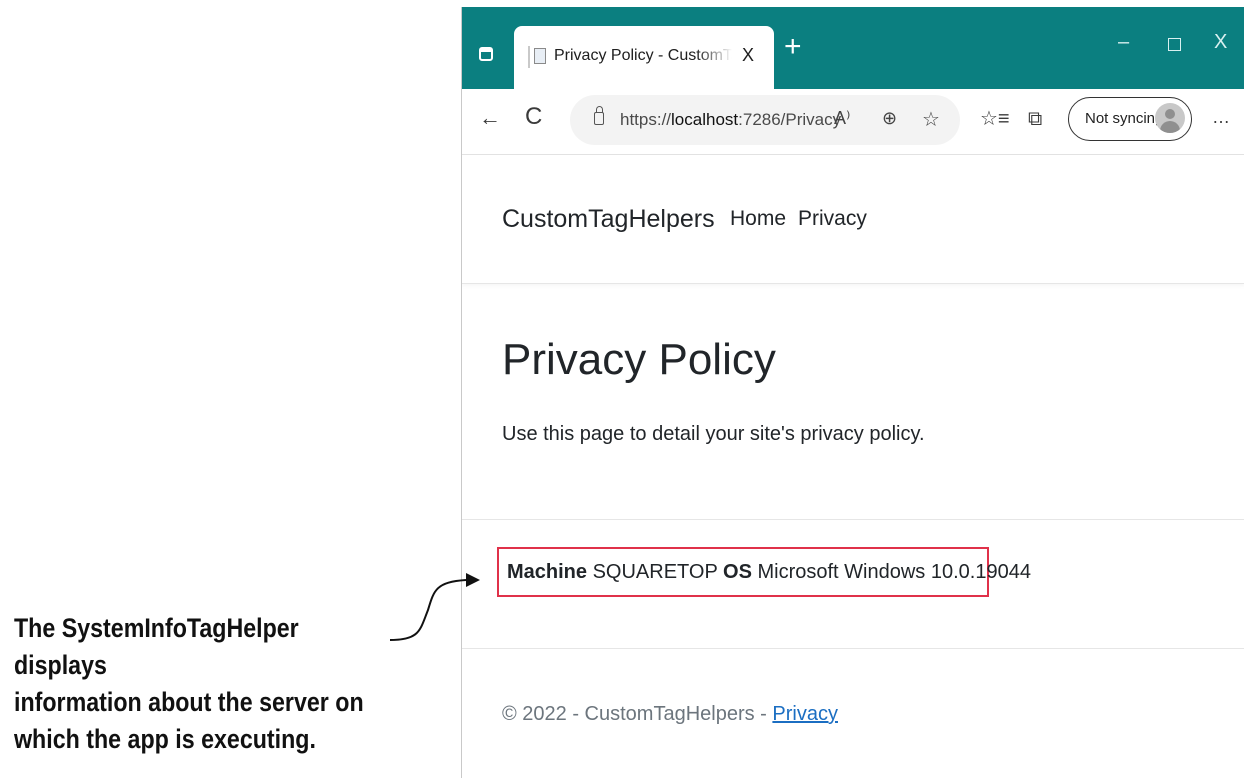  I want to click on machine-label: Machine, so click(547, 572).